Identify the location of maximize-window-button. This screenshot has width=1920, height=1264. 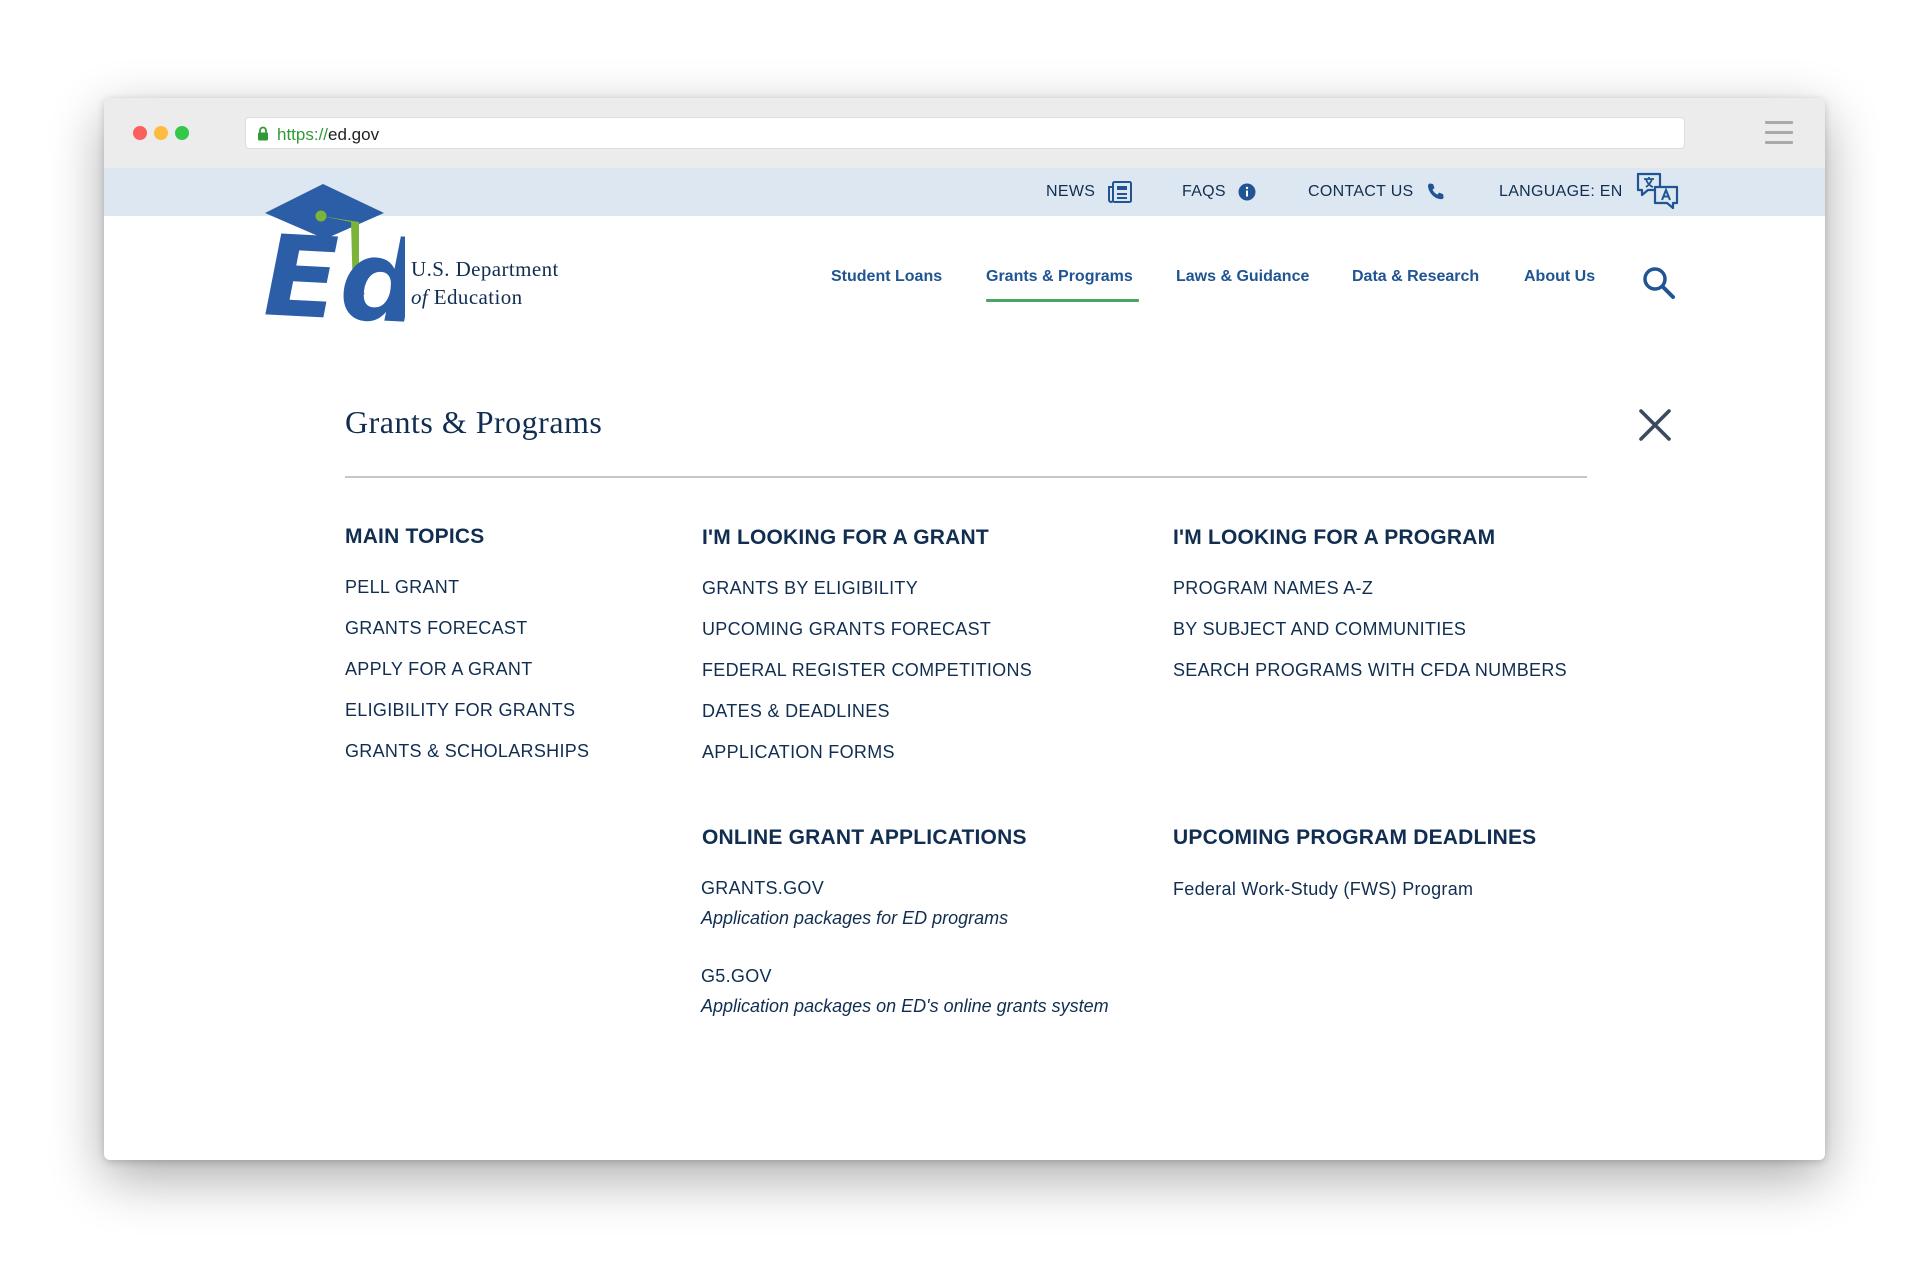
(182, 133).